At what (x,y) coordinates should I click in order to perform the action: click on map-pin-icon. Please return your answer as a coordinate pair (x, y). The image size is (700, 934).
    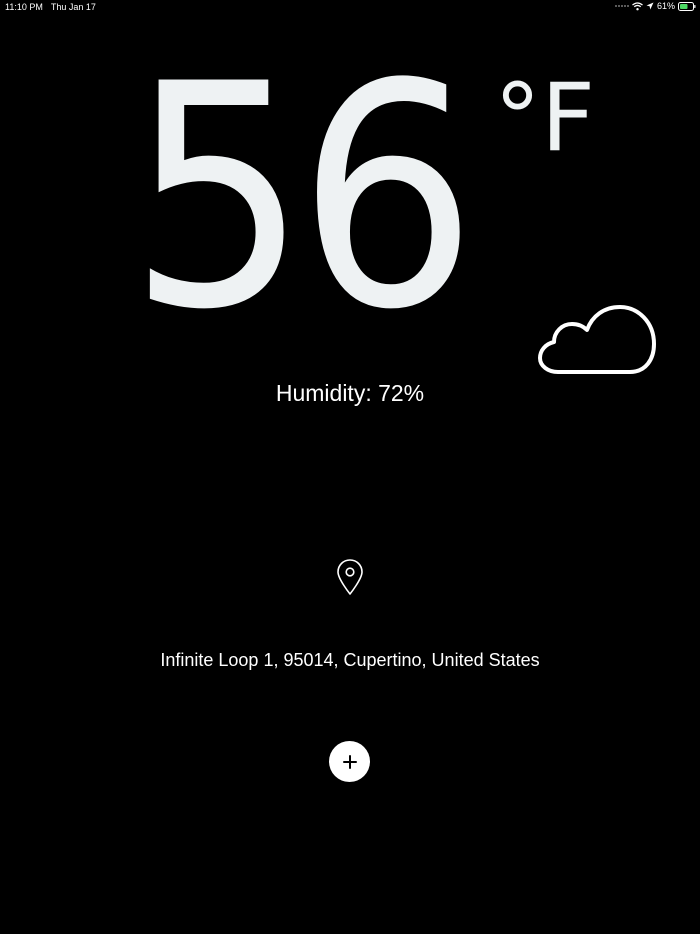
    Looking at the image, I should click on (350, 577).